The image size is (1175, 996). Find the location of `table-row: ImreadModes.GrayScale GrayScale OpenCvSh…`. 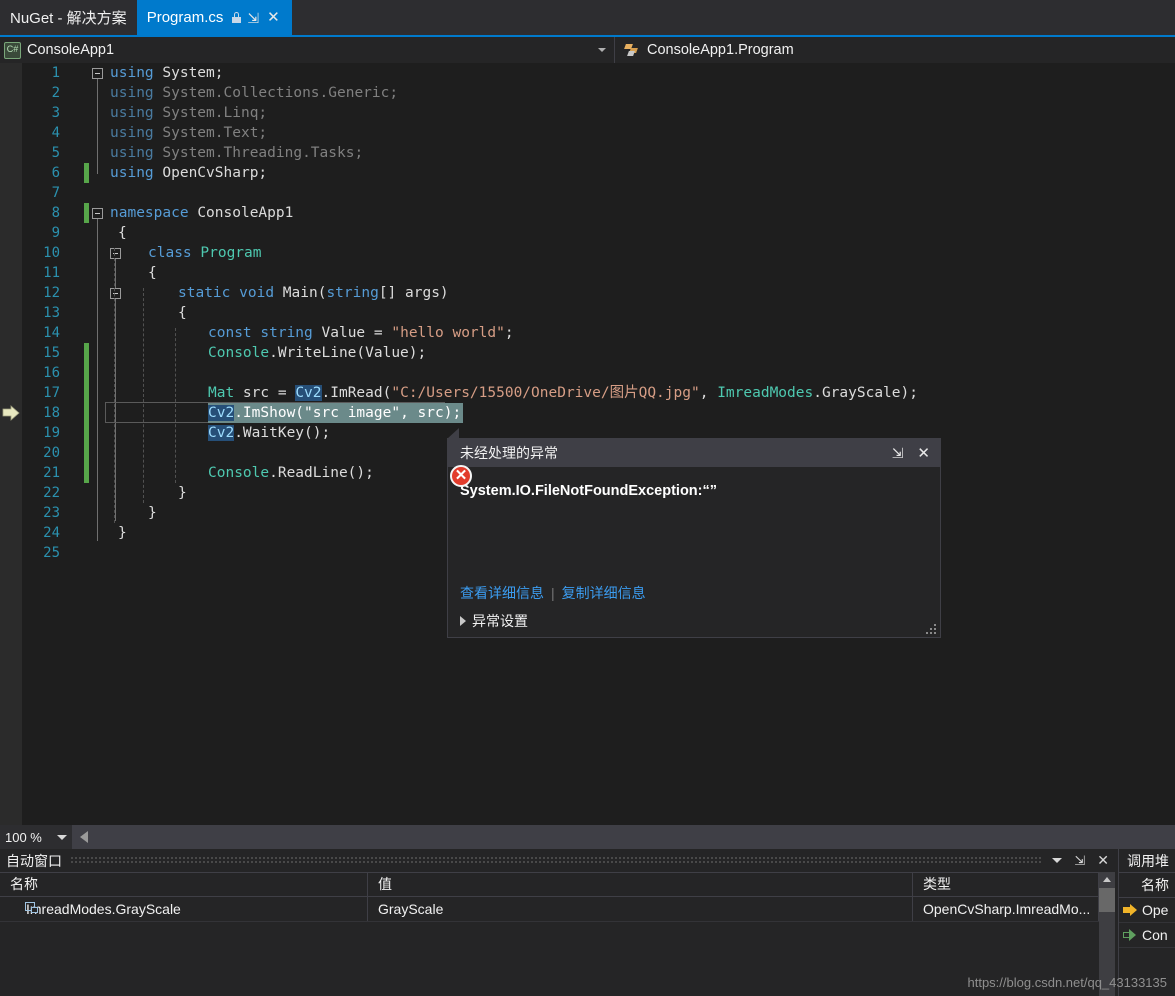

table-row: ImreadModes.GrayScale GrayScale OpenCvSh… is located at coordinates (557, 909).